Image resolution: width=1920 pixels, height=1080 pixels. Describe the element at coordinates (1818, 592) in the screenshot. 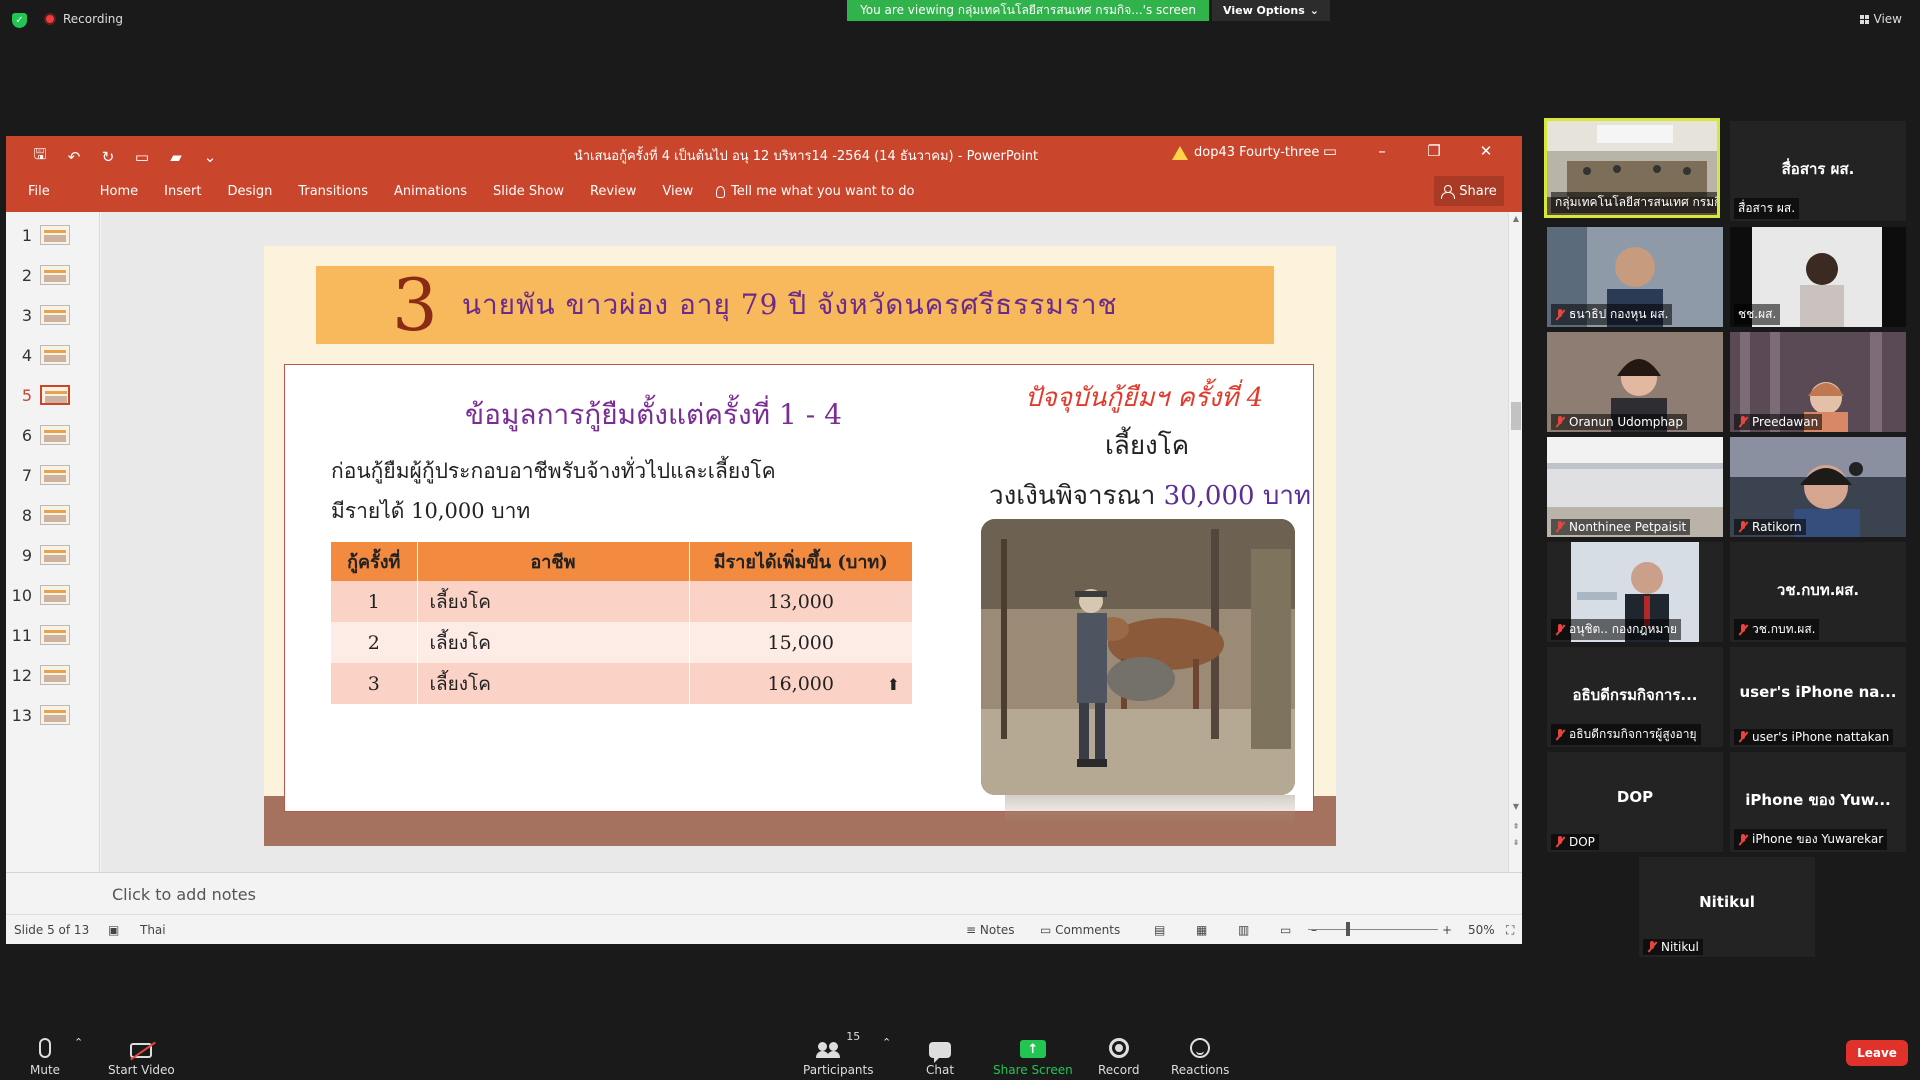

I see `participant-tile-name: วช.กบท.ผส. วช.กบท.ผส.` at that location.